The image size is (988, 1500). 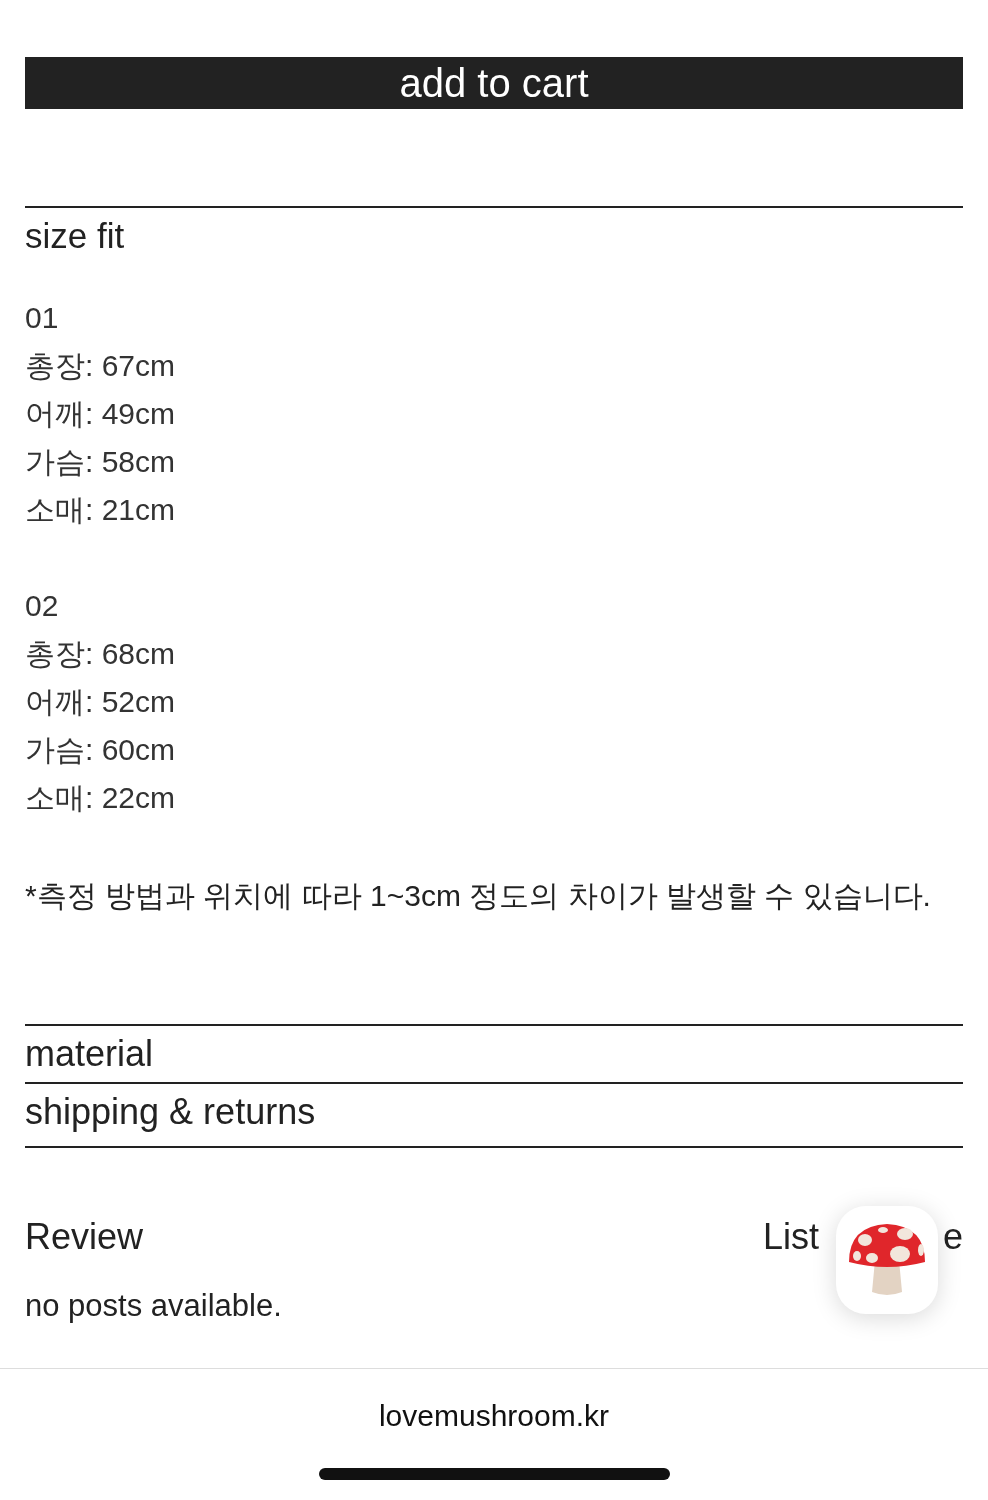 What do you see at coordinates (494, 83) in the screenshot?
I see `add-to-cart-button: add to cart` at bounding box center [494, 83].